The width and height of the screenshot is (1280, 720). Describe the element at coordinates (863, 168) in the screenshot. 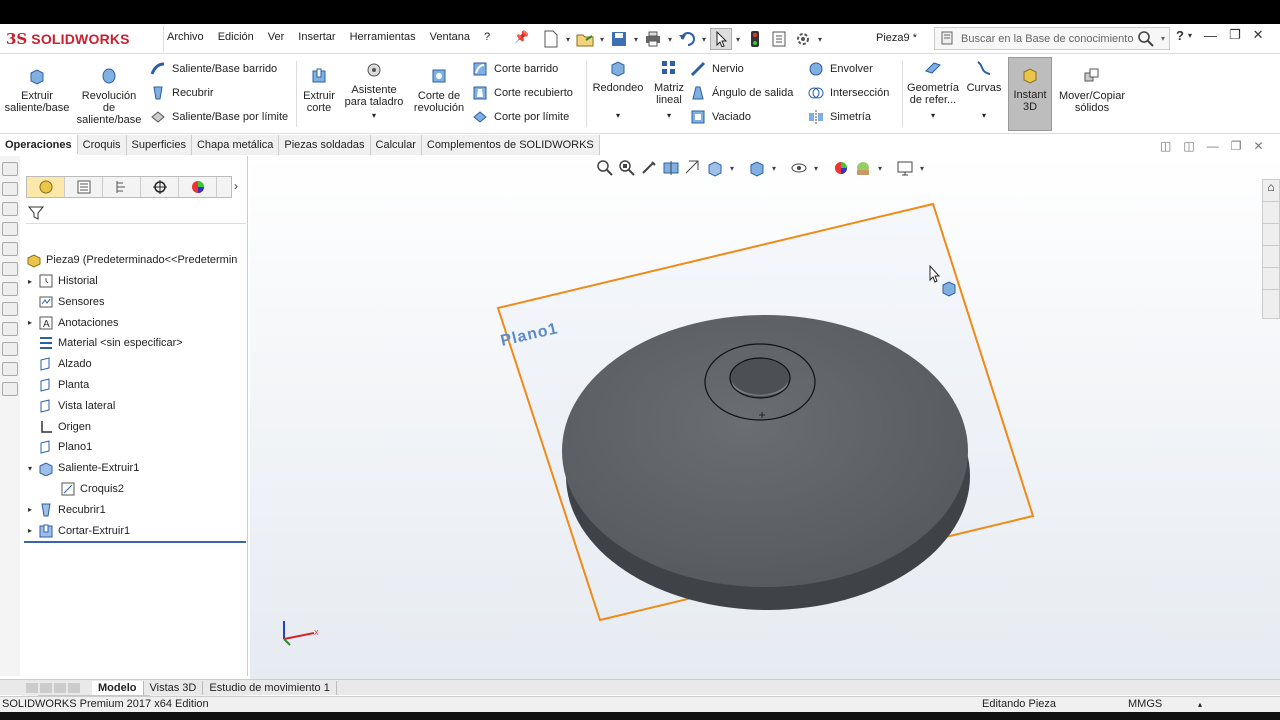

I see `apply-scene-icon` at that location.